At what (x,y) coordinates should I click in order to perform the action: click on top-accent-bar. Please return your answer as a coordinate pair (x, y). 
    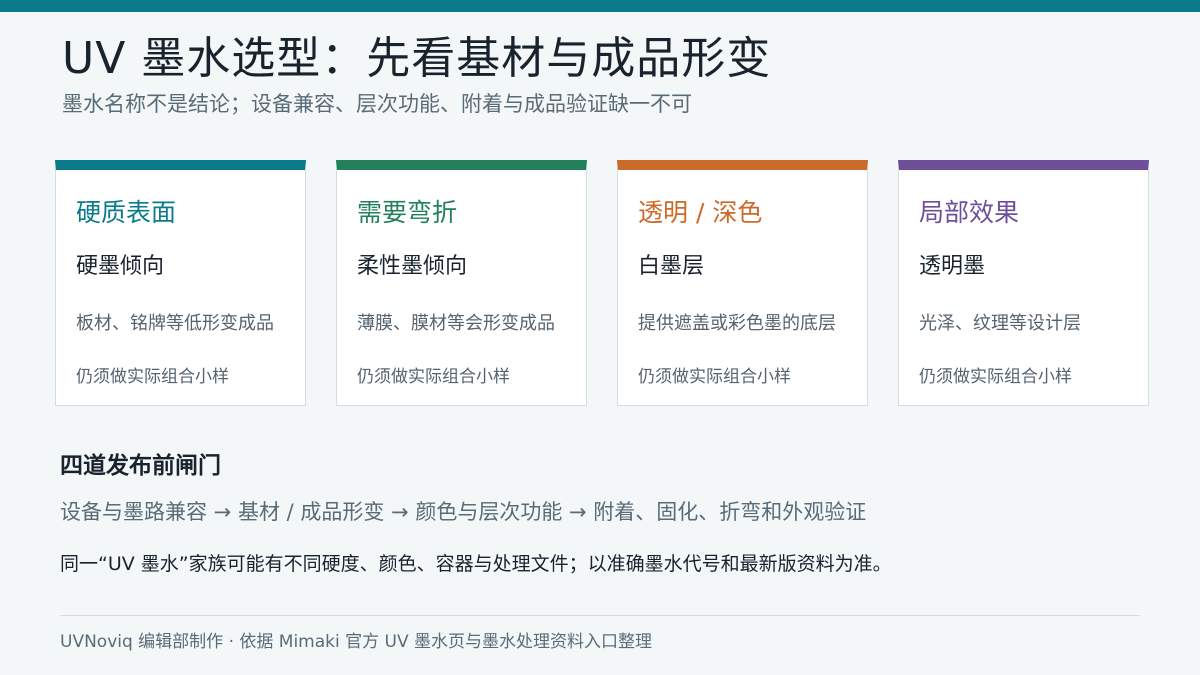
    Looking at the image, I should click on (600, 6).